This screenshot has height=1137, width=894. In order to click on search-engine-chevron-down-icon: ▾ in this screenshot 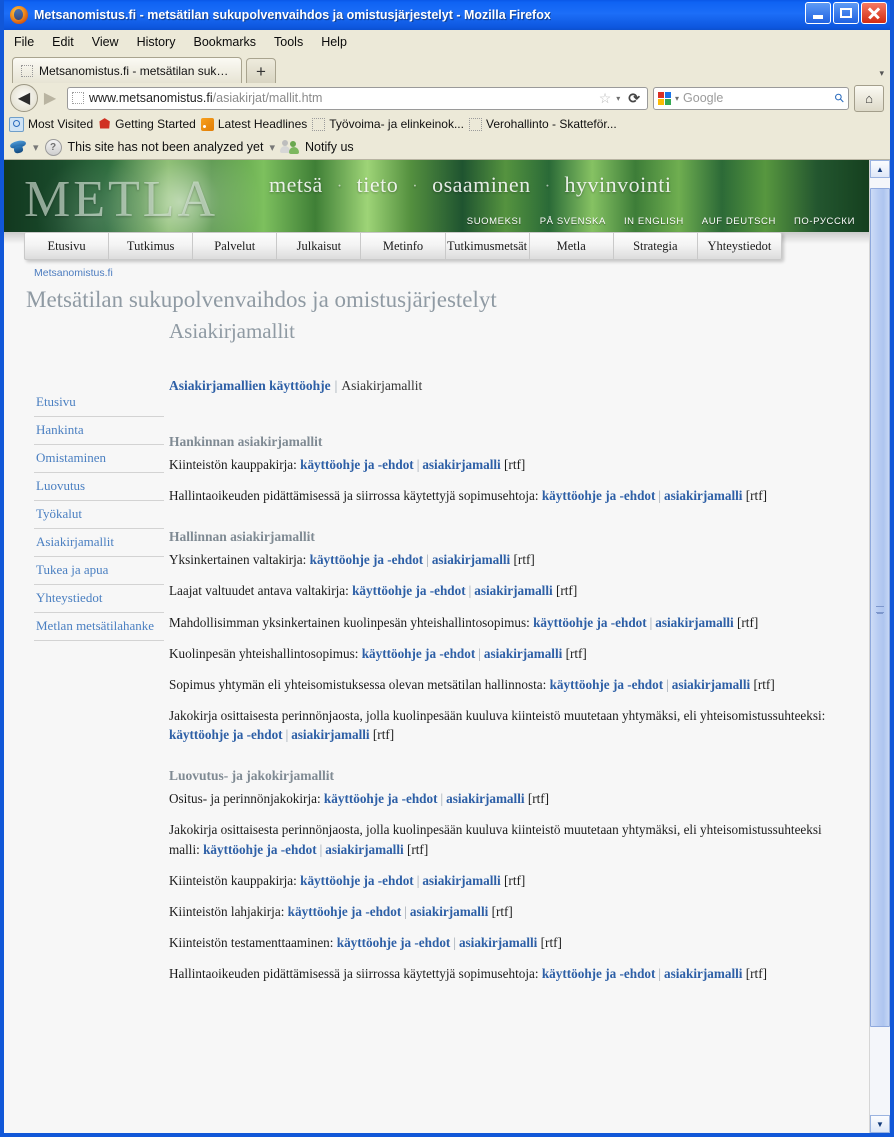, I will do `click(677, 98)`.